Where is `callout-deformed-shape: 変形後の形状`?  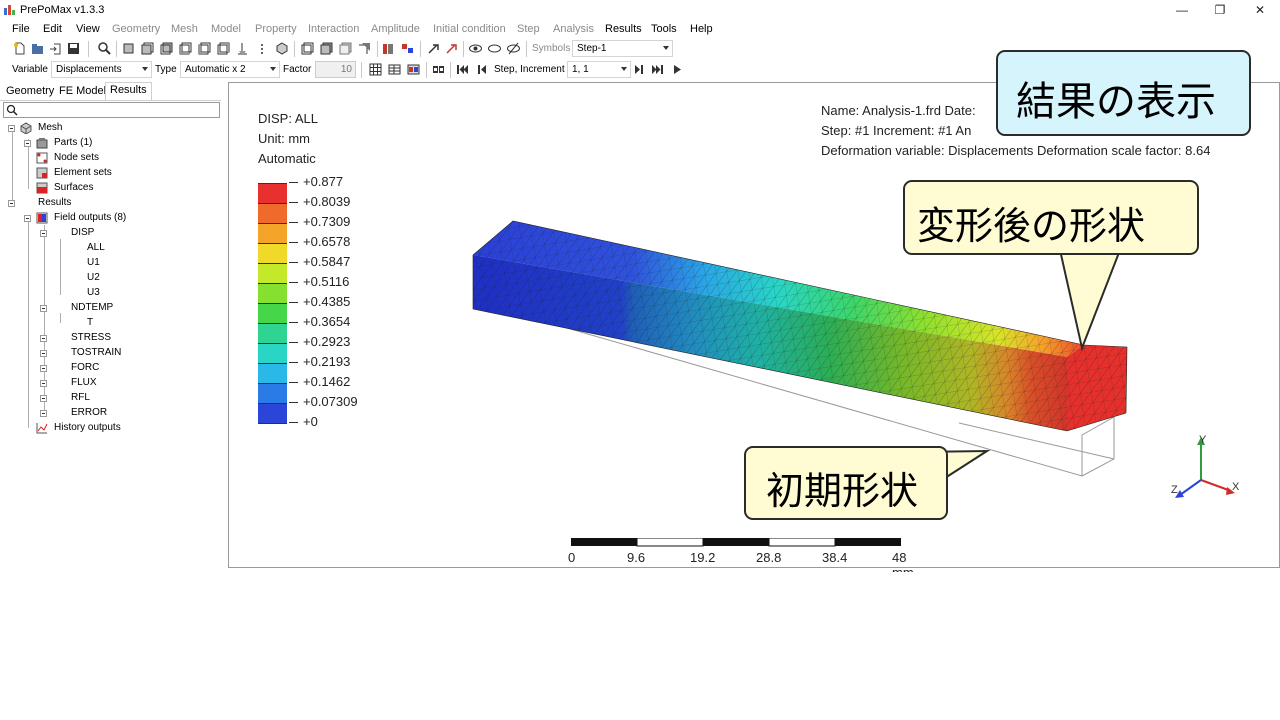 callout-deformed-shape: 変形後の形状 is located at coordinates (1051, 217).